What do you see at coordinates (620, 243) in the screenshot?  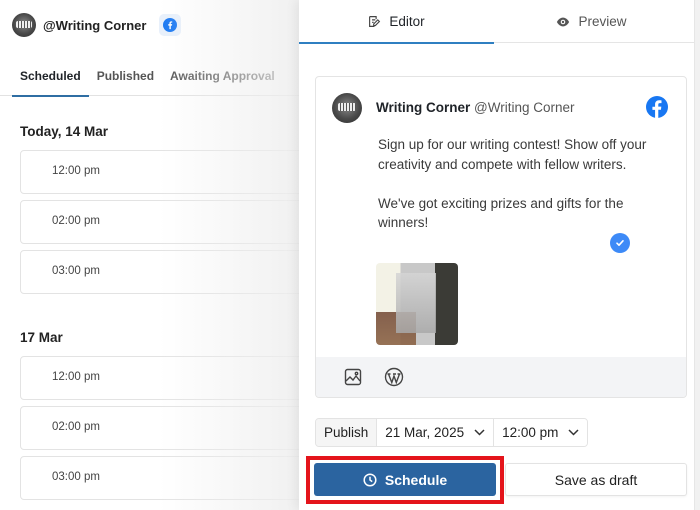 I see `check-icon` at bounding box center [620, 243].